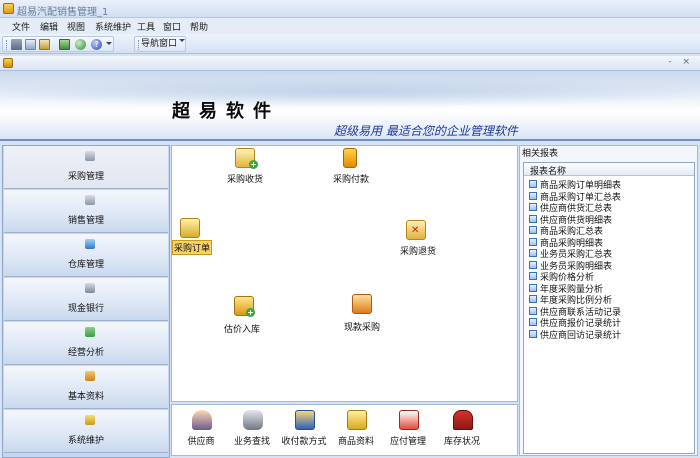 This screenshot has width=700, height=458. I want to click on analysis-icon, so click(90, 332).